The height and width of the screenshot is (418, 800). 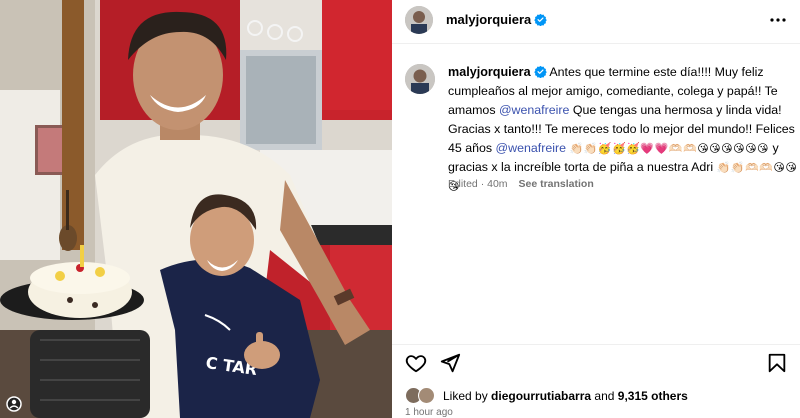 What do you see at coordinates (640, 396) in the screenshot?
I see `liked-by-others: and 9,315 others` at bounding box center [640, 396].